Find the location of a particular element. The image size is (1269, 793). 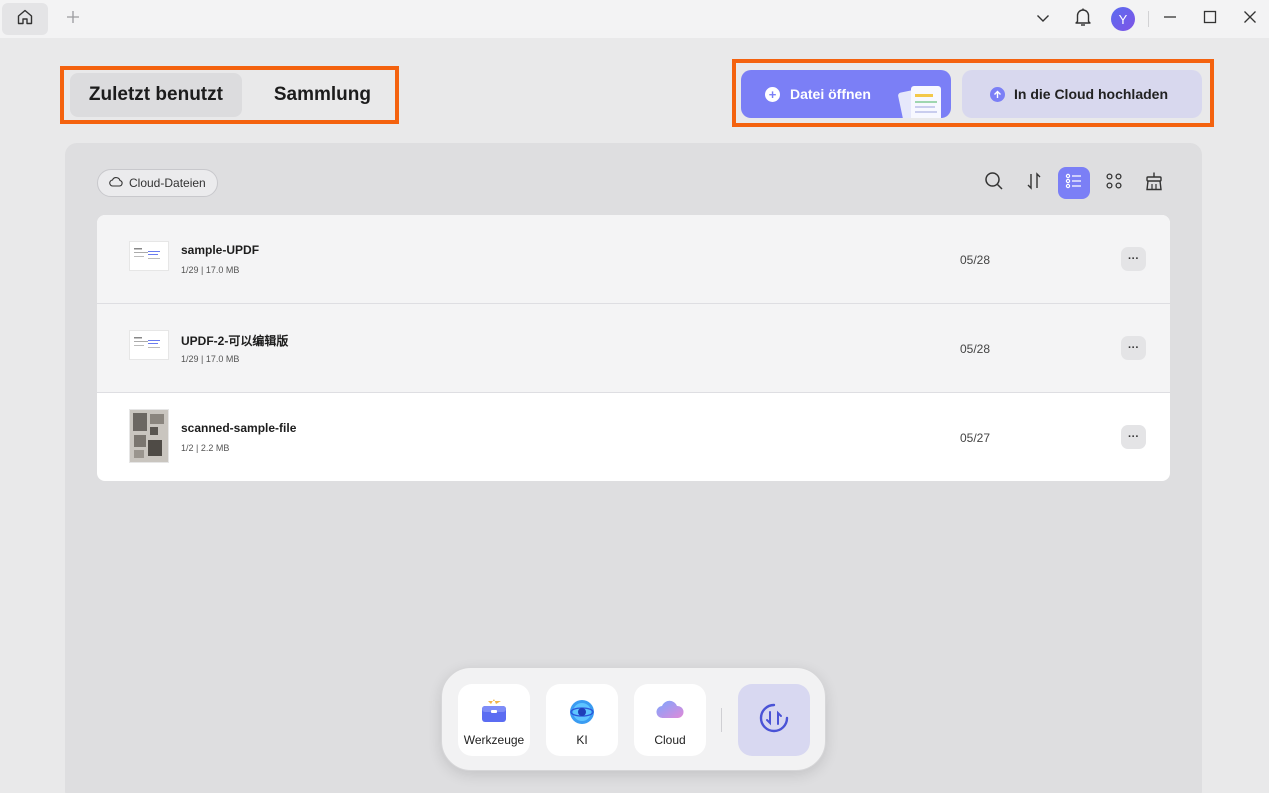

primary-actions: + Datei öffnen In die Cloud hochladen is located at coordinates (973, 93).